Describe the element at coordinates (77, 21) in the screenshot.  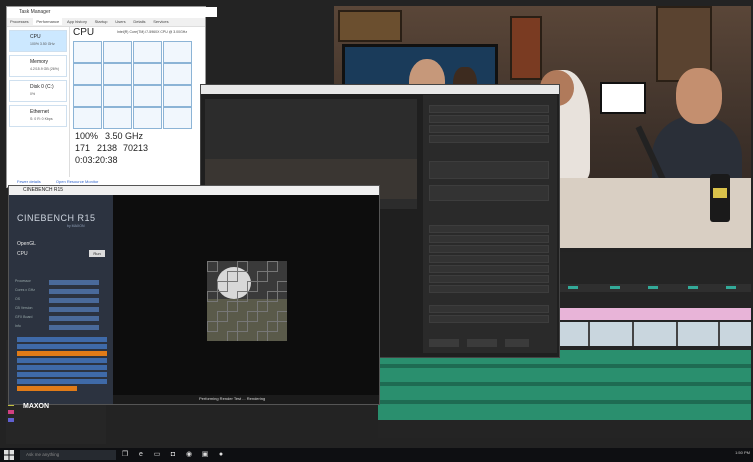
I see `tab-app-history: App history` at that location.